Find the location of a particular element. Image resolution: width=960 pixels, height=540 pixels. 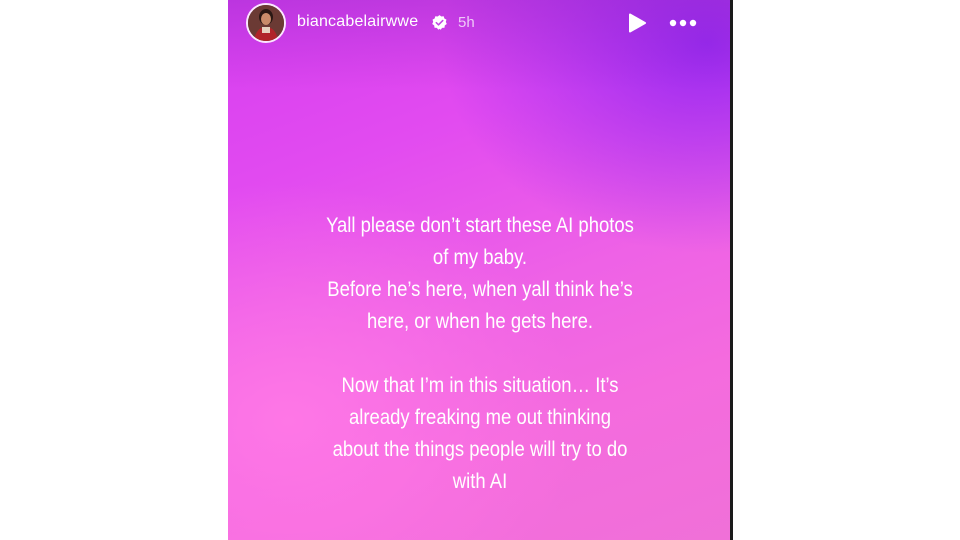

story-header: biancabelairwwe 5h is located at coordinates (480, 23).